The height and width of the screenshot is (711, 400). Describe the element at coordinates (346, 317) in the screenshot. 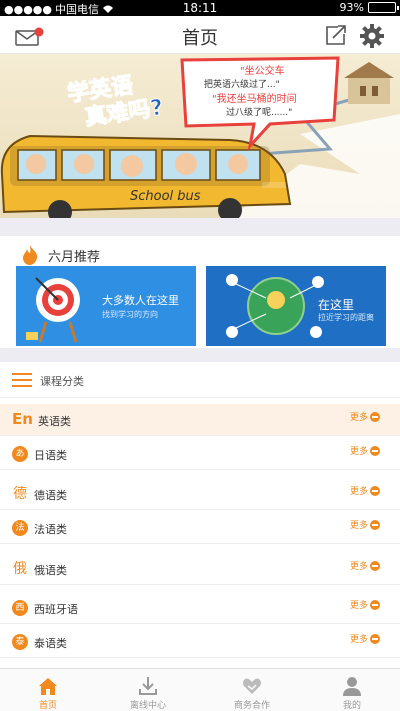

I see `card2-line2: 拉近学习的距离` at that location.